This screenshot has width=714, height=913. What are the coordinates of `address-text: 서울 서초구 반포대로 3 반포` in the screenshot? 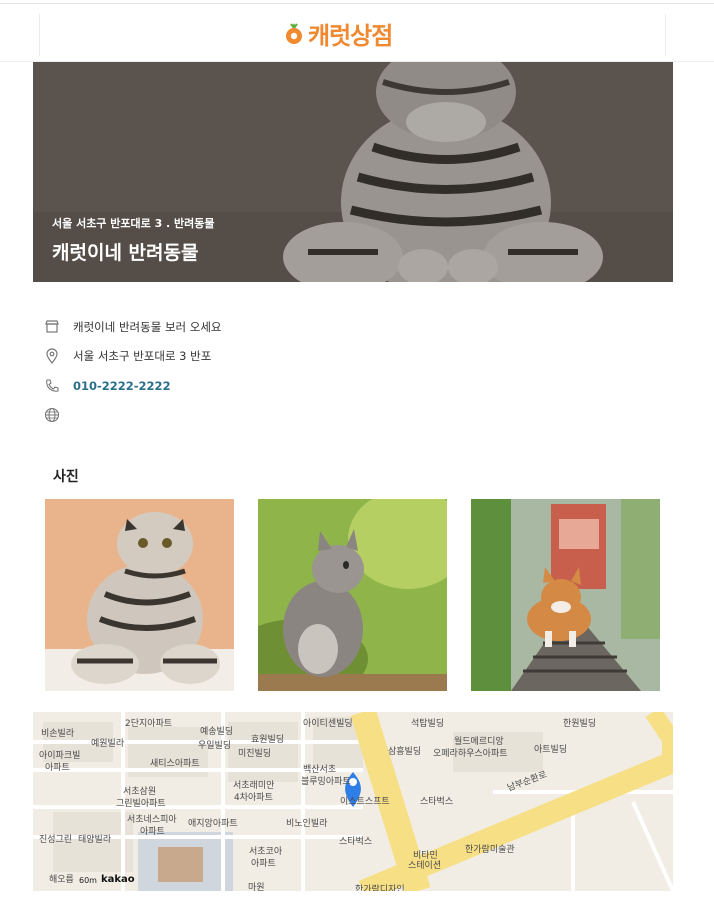 It's located at (142, 356).